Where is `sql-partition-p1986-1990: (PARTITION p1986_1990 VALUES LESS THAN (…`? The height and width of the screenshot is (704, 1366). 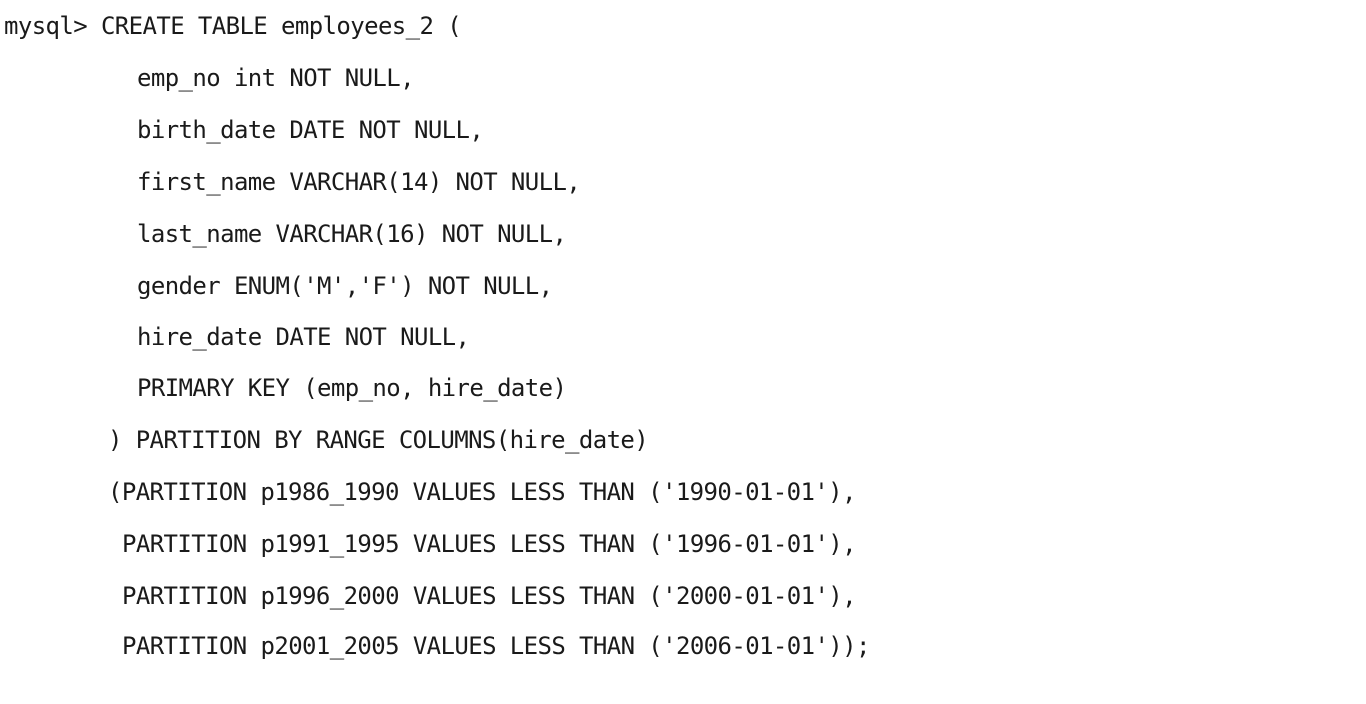
sql-partition-p1986-1990: (PARTITION p1986_1990 VALUES LESS THAN (… is located at coordinates (482, 492).